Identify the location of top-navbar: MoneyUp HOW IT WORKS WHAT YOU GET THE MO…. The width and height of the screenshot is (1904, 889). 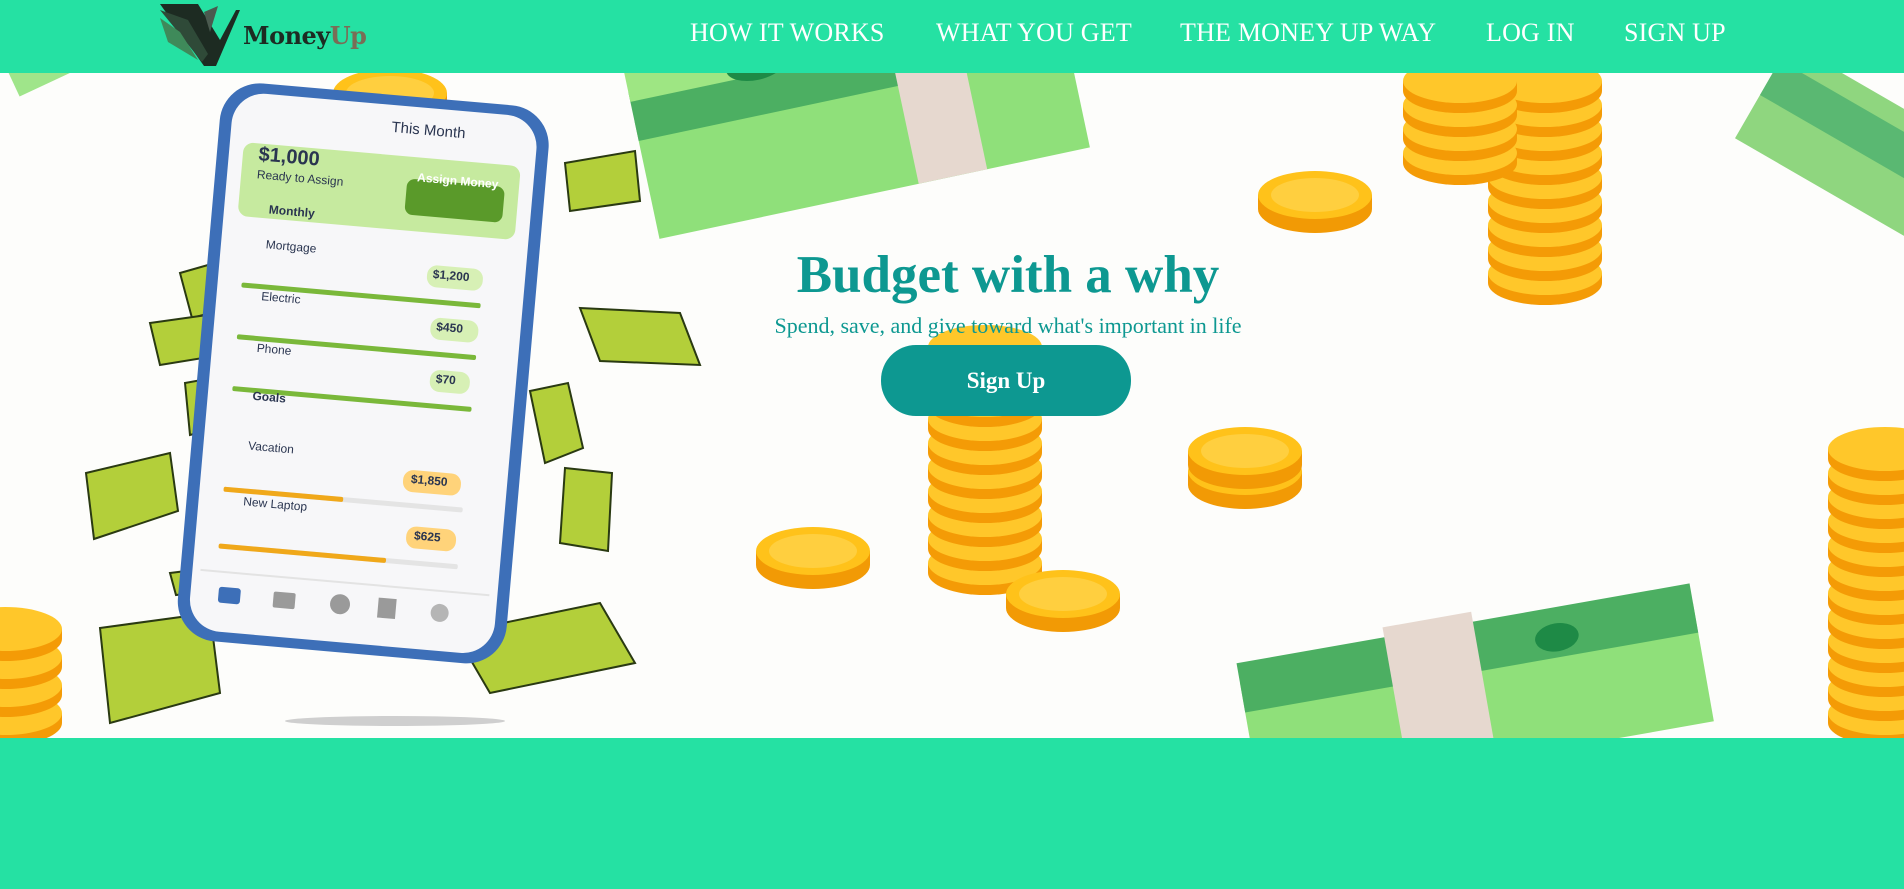
(952, 36).